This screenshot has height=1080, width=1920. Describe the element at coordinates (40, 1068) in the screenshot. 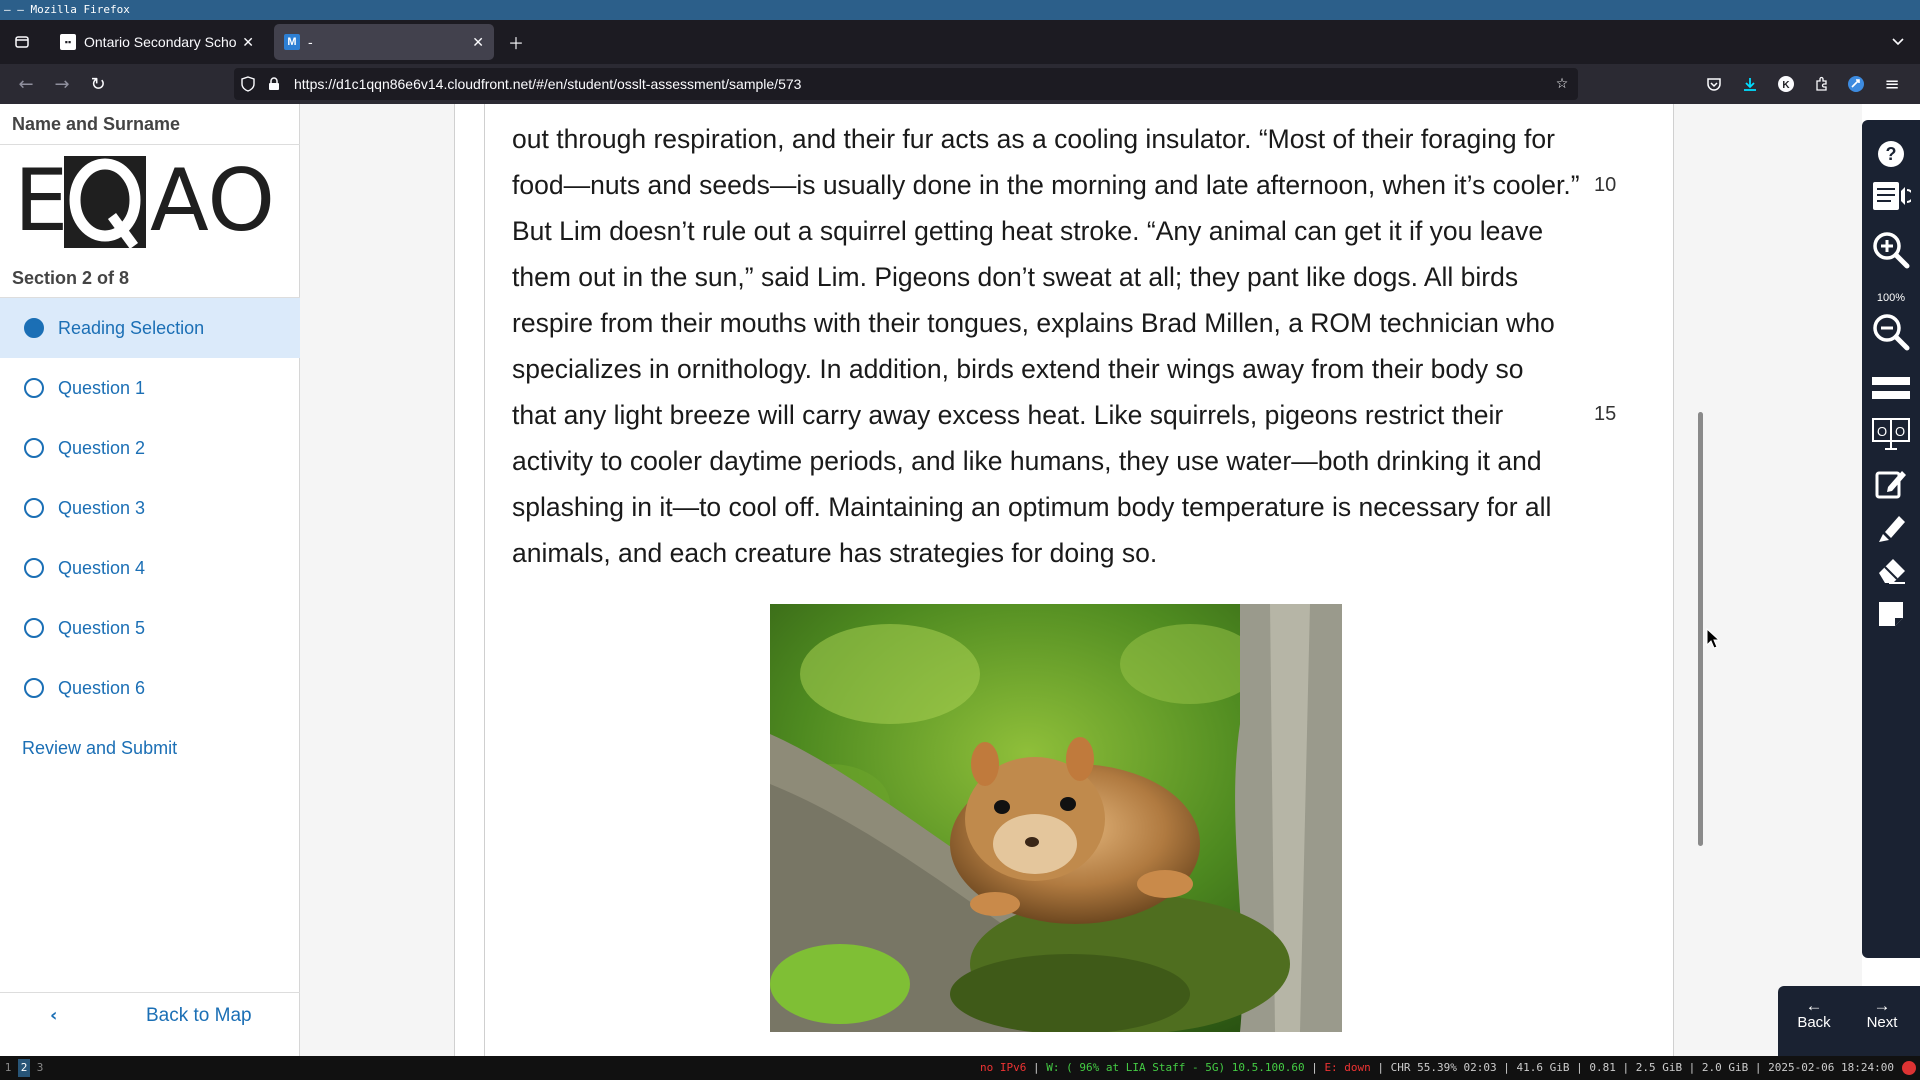

I see `workspace-3: 3` at that location.